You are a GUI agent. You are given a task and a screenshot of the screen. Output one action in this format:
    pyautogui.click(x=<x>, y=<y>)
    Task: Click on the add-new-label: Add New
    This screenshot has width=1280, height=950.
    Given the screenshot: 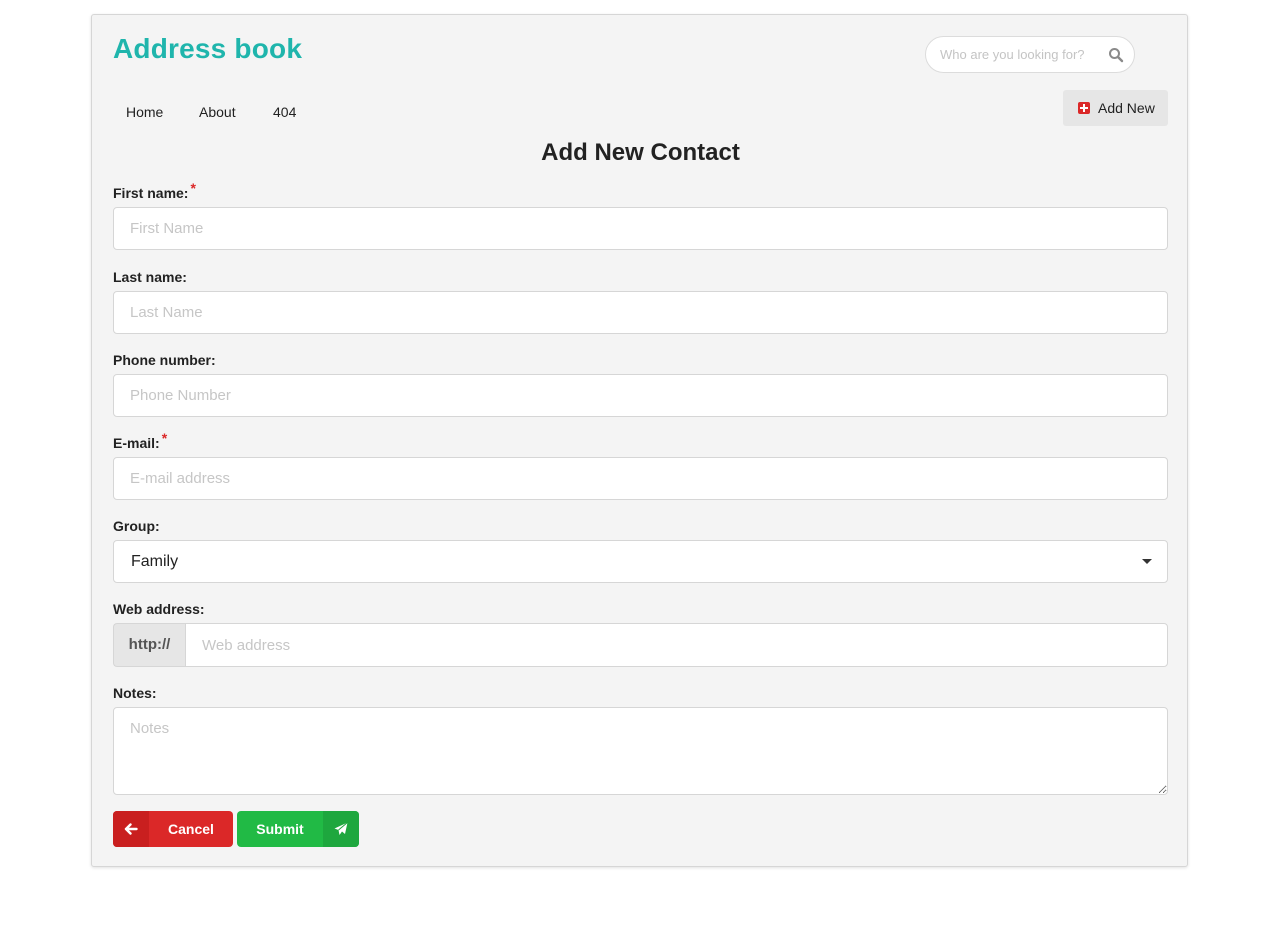 What is the action you would take?
    pyautogui.click(x=1126, y=108)
    